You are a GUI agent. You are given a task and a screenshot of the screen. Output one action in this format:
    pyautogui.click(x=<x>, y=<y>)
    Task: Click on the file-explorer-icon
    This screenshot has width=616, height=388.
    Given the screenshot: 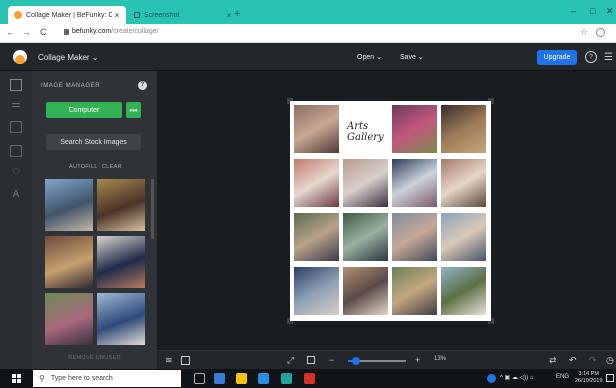 What is the action you would take?
    pyautogui.click(x=219, y=378)
    